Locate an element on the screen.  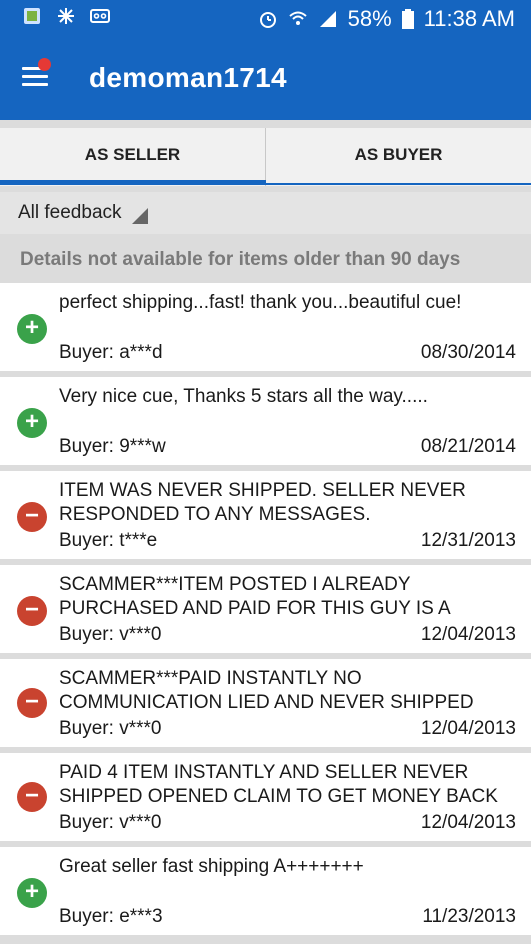
status-bar: 58% 11:38 AM is located at coordinates (265, 18).